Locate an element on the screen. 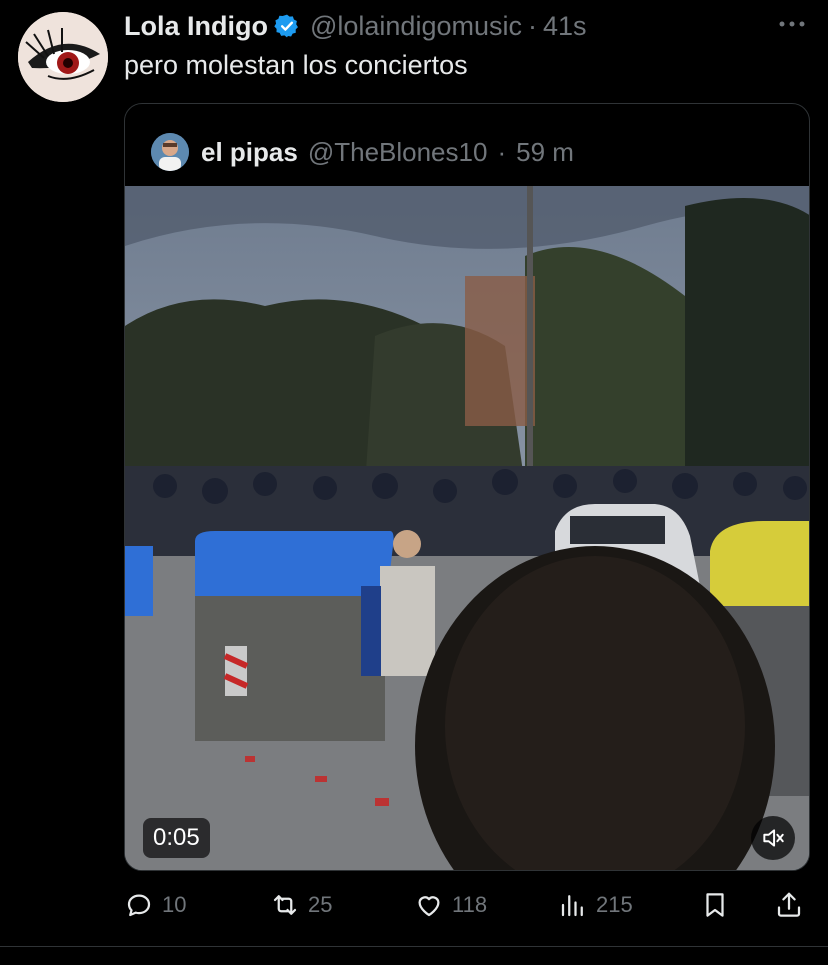 The height and width of the screenshot is (965, 828). tweet-time: 41s is located at coordinates (565, 26).